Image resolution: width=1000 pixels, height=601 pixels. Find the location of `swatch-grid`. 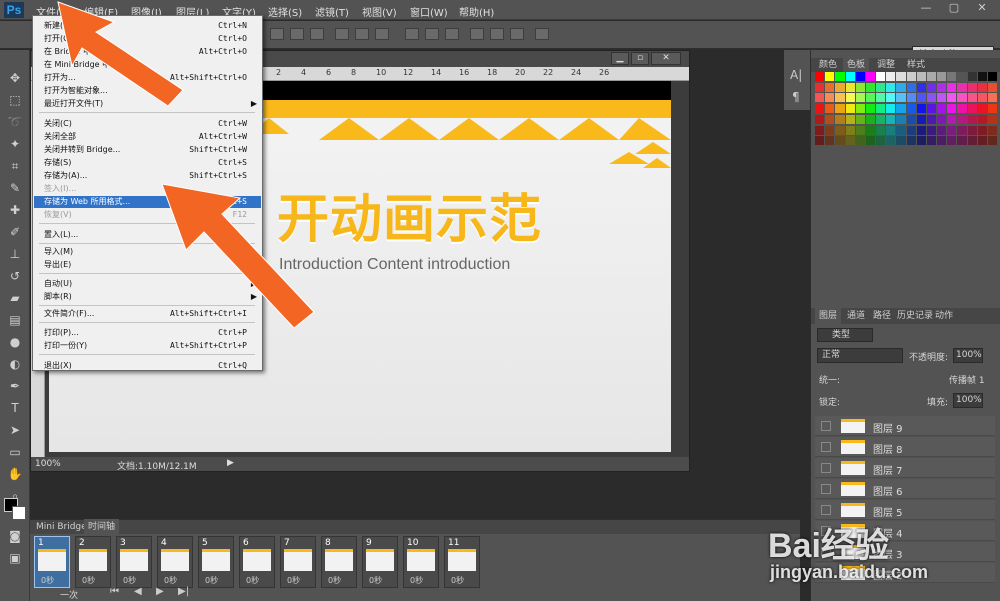

swatch-grid is located at coordinates (906, 109).